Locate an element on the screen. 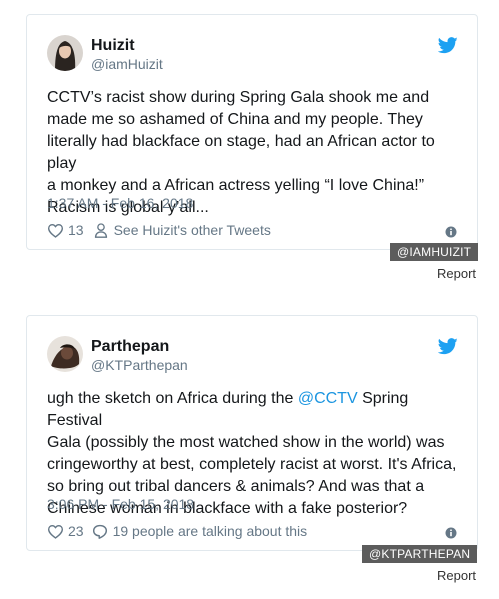 This screenshot has height=599, width=499. like-count: 13 is located at coordinates (76, 230).